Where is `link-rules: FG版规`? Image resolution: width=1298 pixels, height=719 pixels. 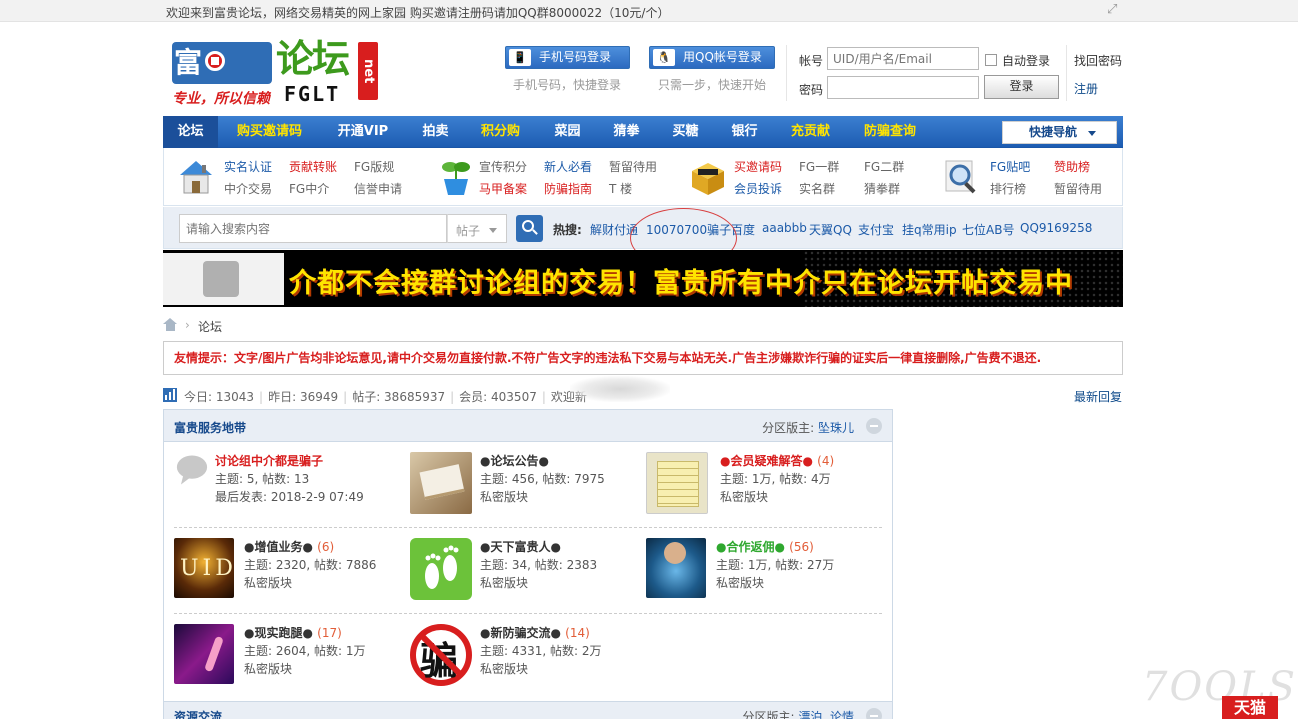 link-rules: FG版规 is located at coordinates (374, 166).